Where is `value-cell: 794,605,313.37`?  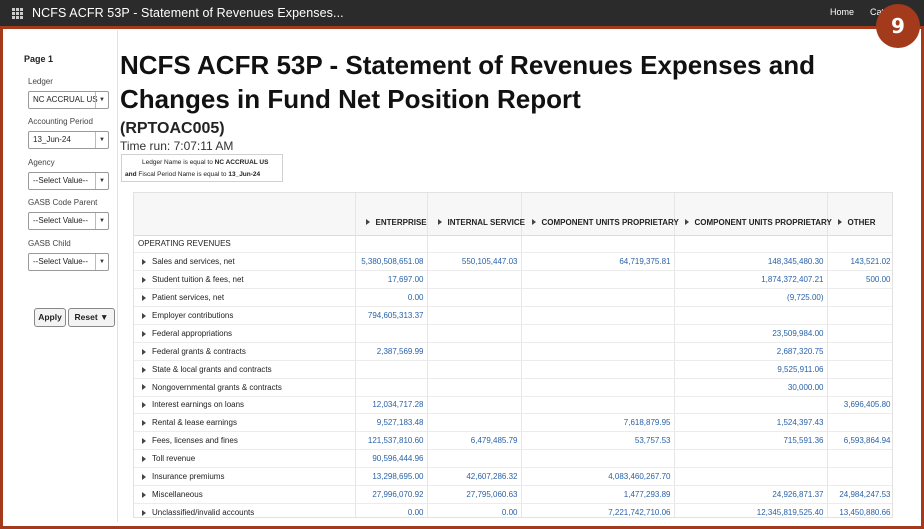 value-cell: 794,605,313.37 is located at coordinates (391, 315).